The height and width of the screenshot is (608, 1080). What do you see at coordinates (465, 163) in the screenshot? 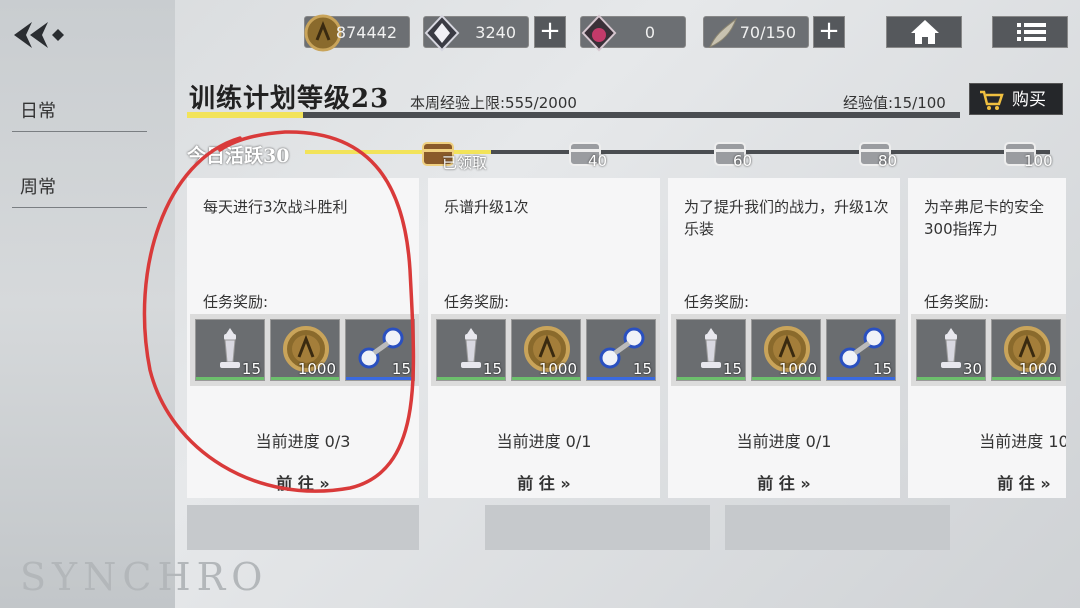
I see `milestone-label: 已领取` at bounding box center [465, 163].